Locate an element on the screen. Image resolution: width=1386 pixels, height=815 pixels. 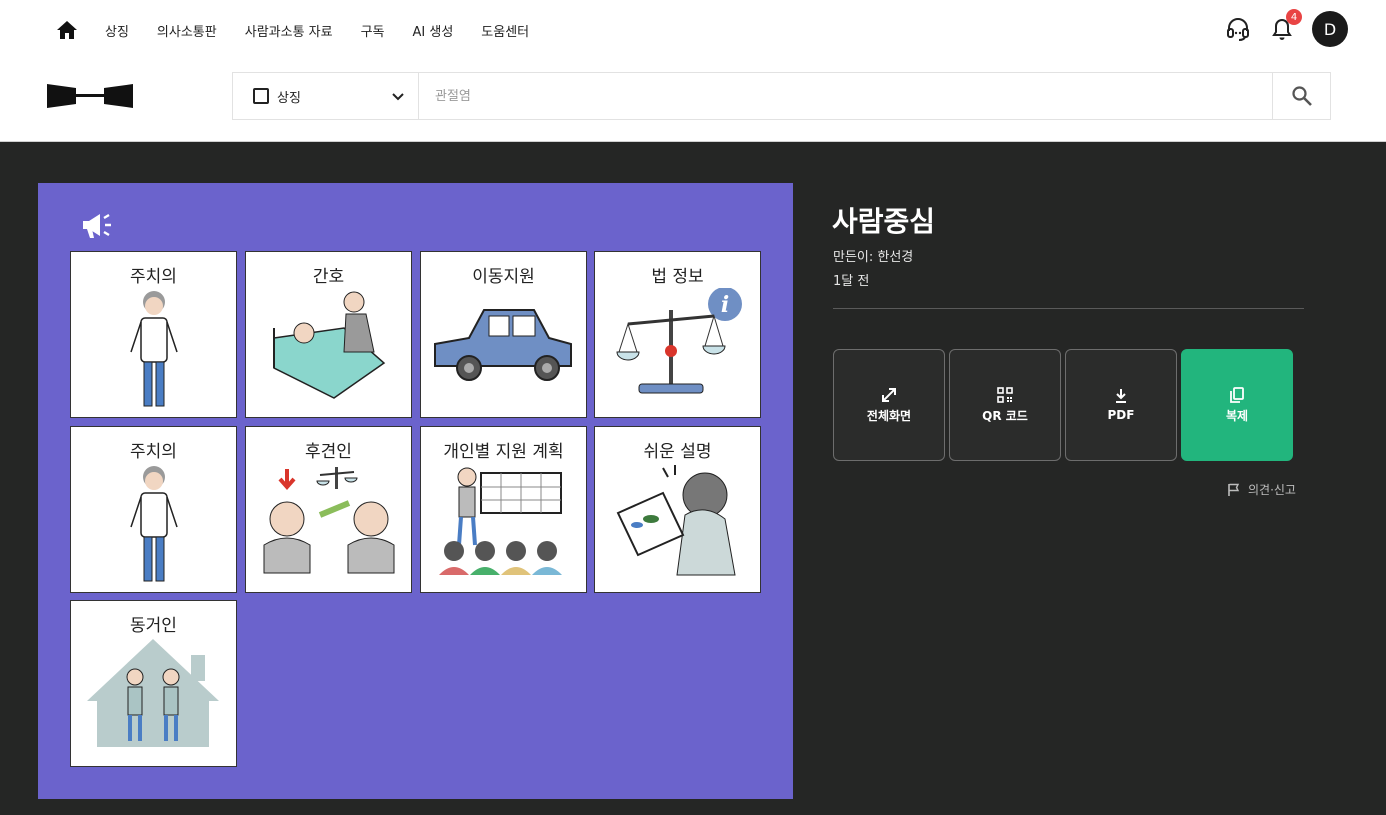
qr-code-icon is located at coordinates (1005, 394).